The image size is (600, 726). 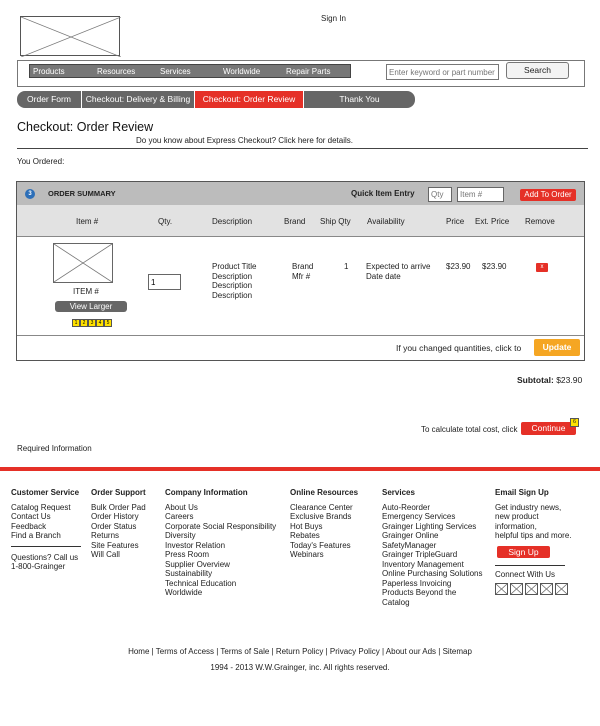 What do you see at coordinates (118, 517) in the screenshot?
I see `footer-link: Order History` at bounding box center [118, 517].